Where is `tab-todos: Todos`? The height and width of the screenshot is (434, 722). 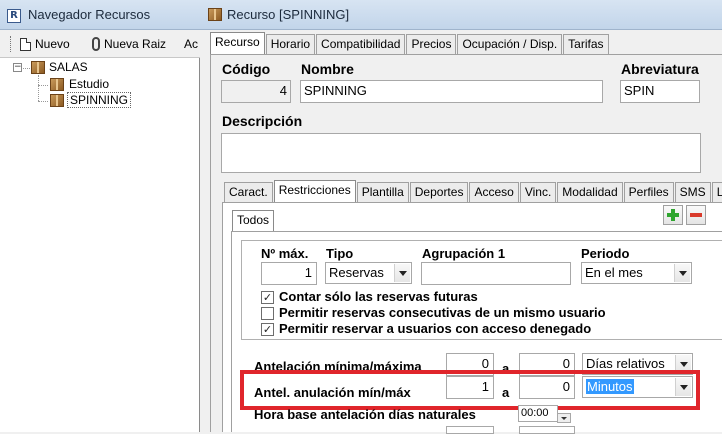
tab-todos: Todos is located at coordinates (253, 221).